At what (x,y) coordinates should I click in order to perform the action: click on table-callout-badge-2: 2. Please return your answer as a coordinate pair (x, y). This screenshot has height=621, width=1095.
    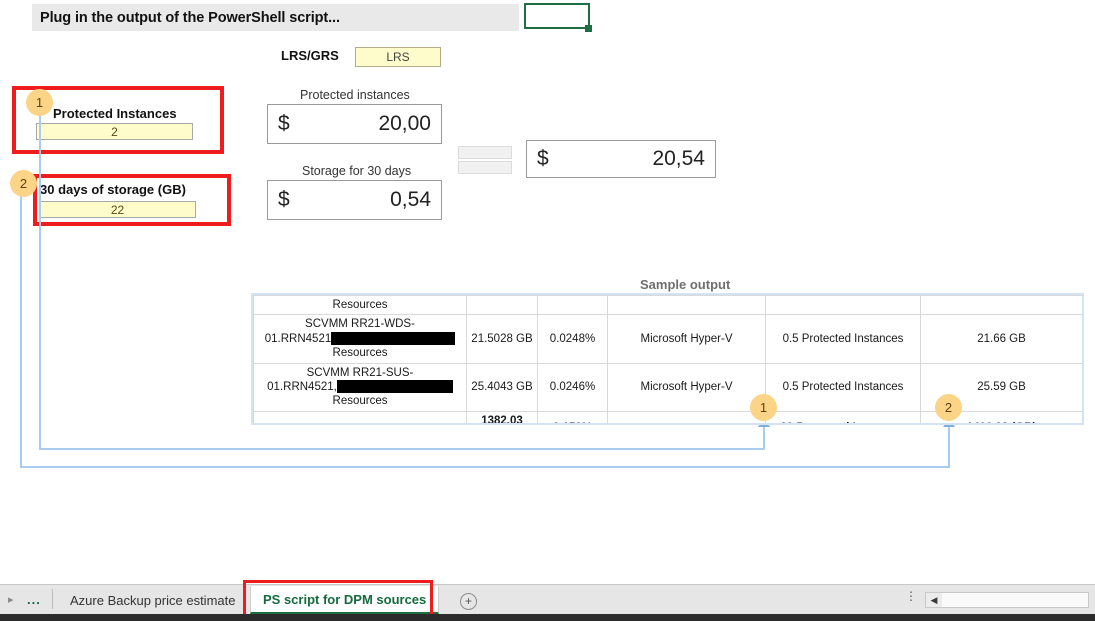
    Looking at the image, I should click on (948, 407).